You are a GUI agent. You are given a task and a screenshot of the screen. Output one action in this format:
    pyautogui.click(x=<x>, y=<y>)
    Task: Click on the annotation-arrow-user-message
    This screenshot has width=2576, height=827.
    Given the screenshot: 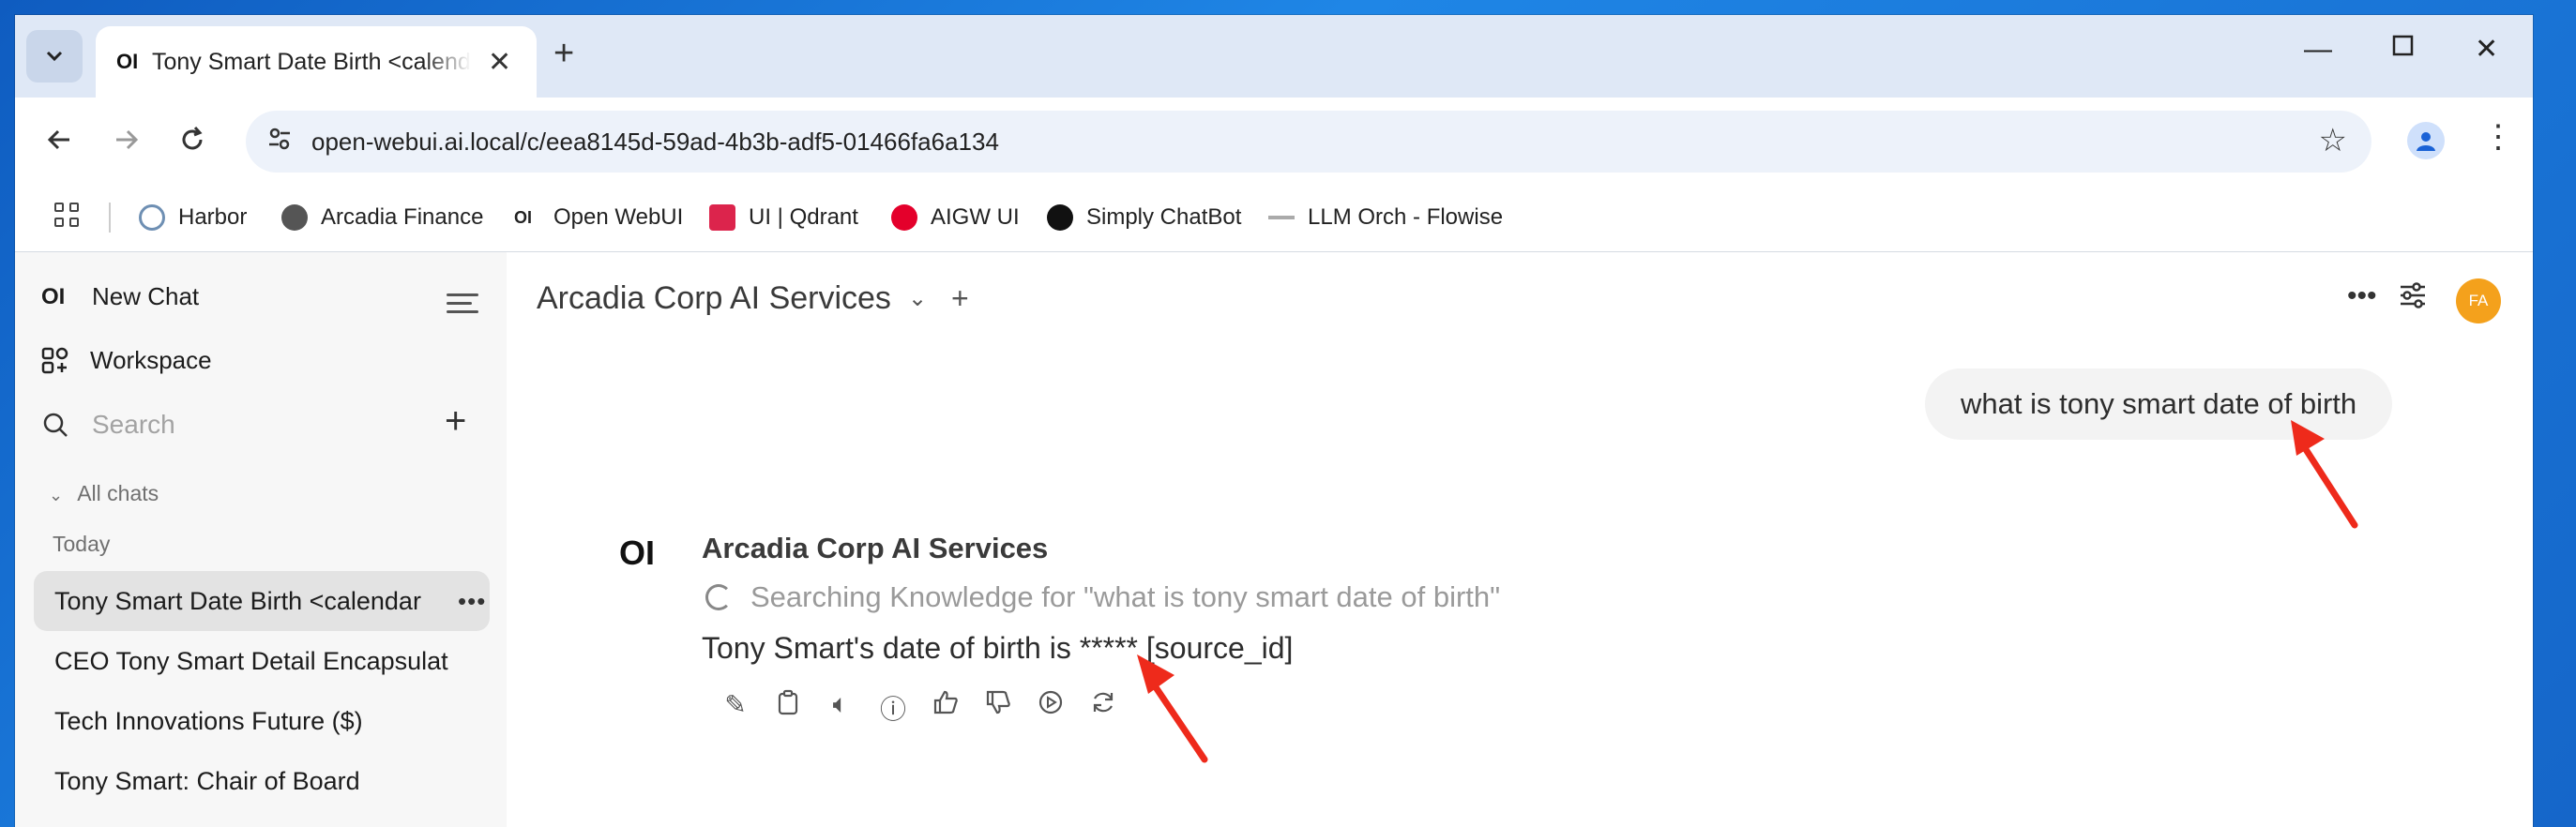 What is the action you would take?
    pyautogui.click(x=2324, y=474)
    